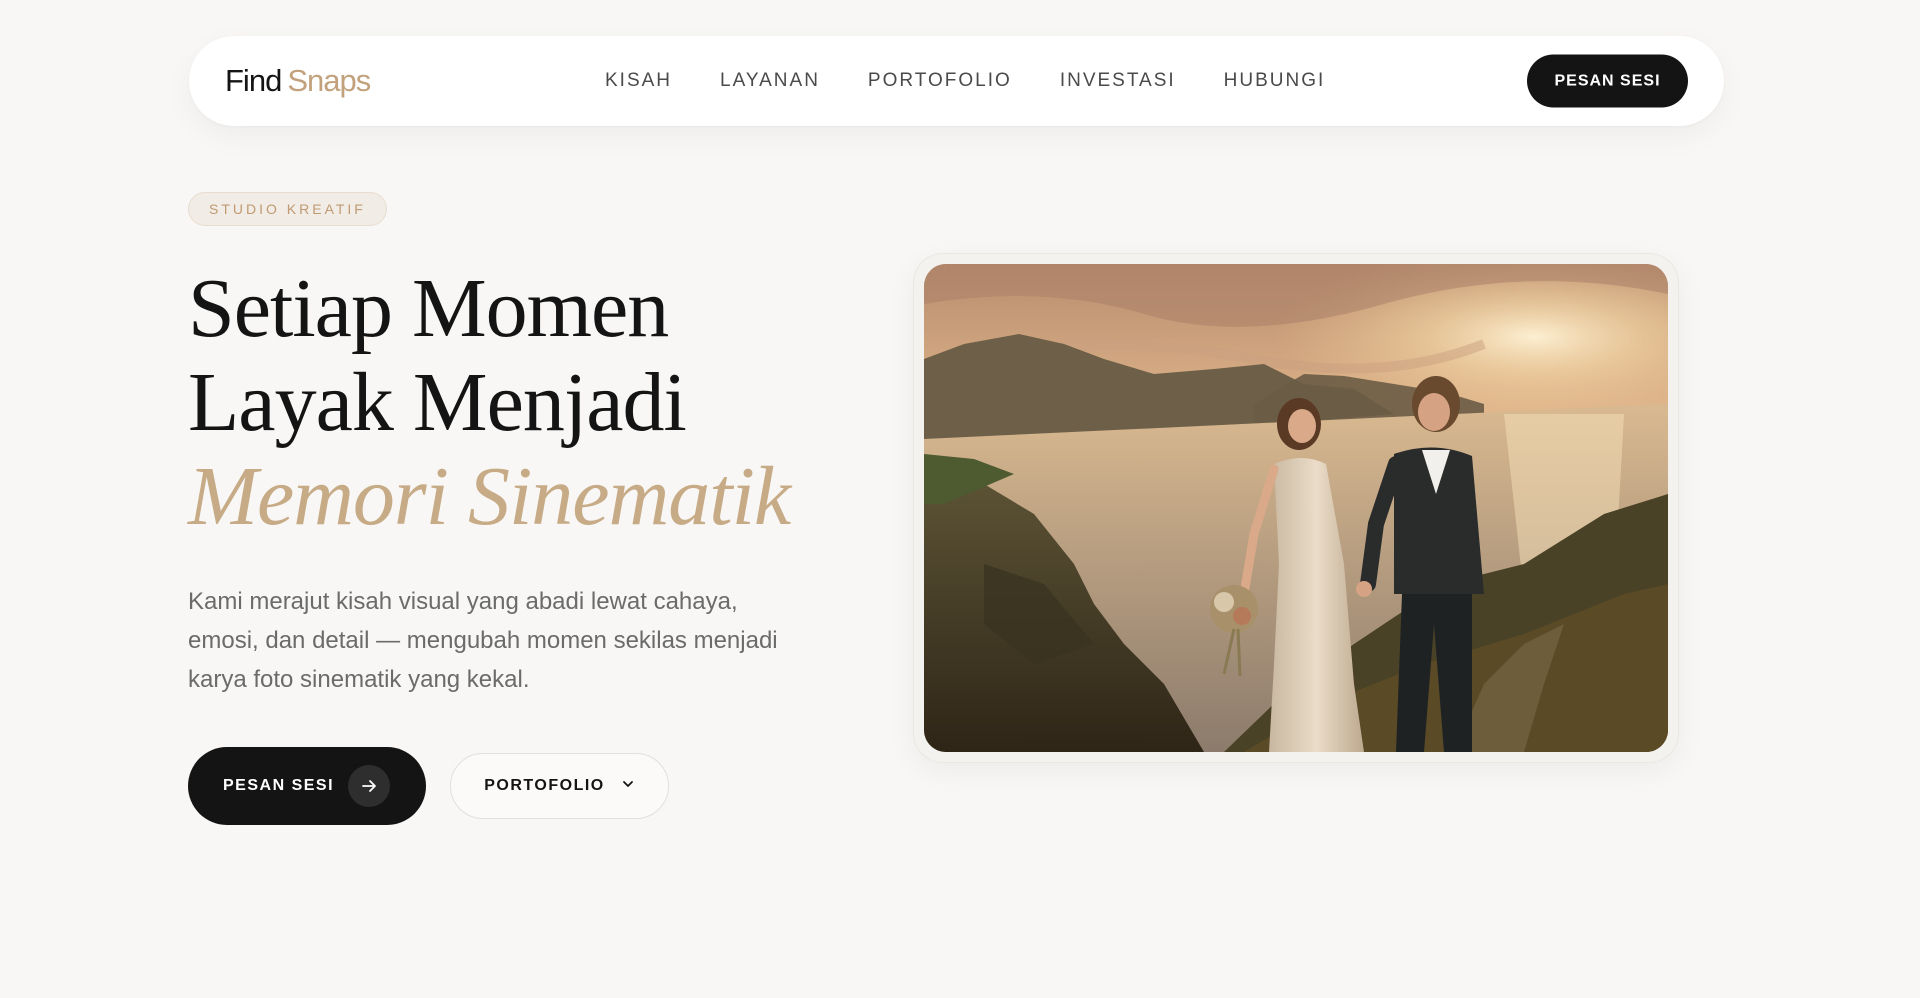  I want to click on nav-book-session-button: PESAN SESI, so click(1607, 81).